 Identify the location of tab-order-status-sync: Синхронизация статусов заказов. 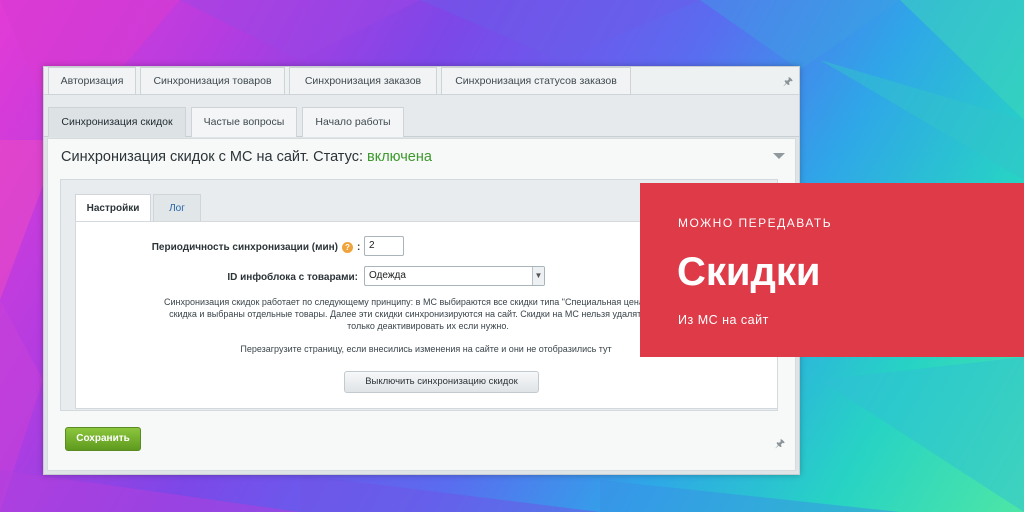
(536, 81).